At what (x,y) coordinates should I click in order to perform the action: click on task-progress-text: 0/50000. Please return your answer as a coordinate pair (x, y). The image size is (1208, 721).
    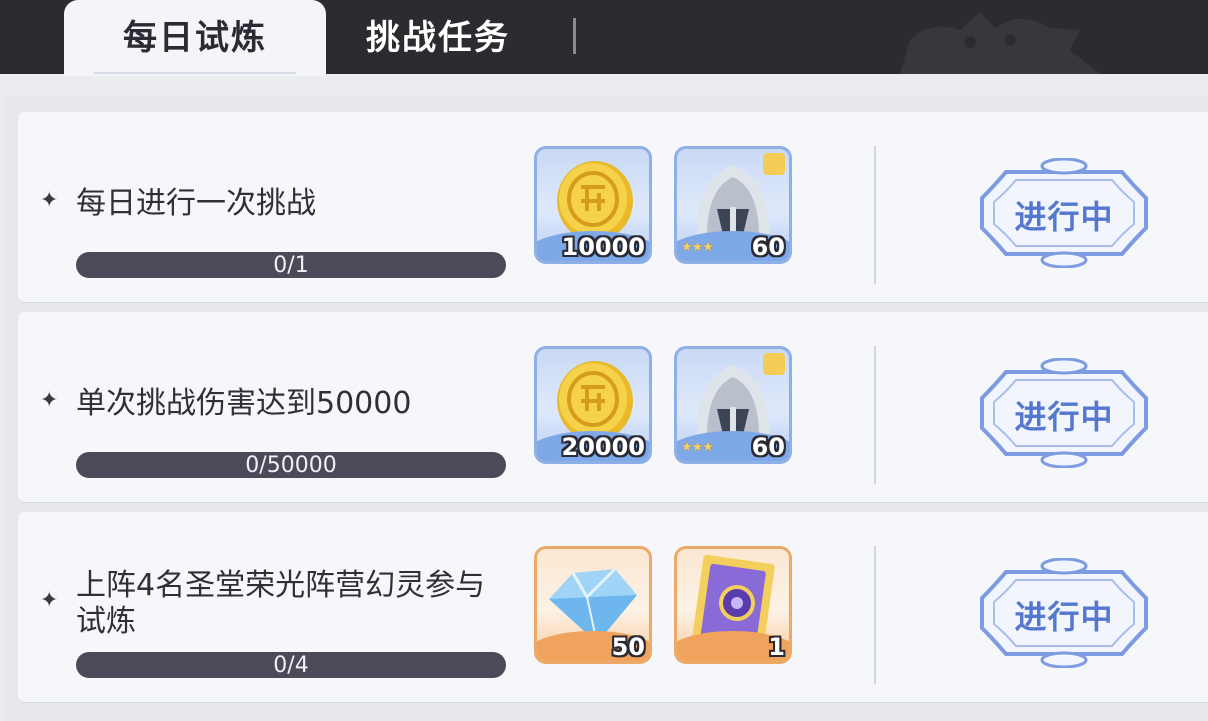
    Looking at the image, I should click on (291, 465).